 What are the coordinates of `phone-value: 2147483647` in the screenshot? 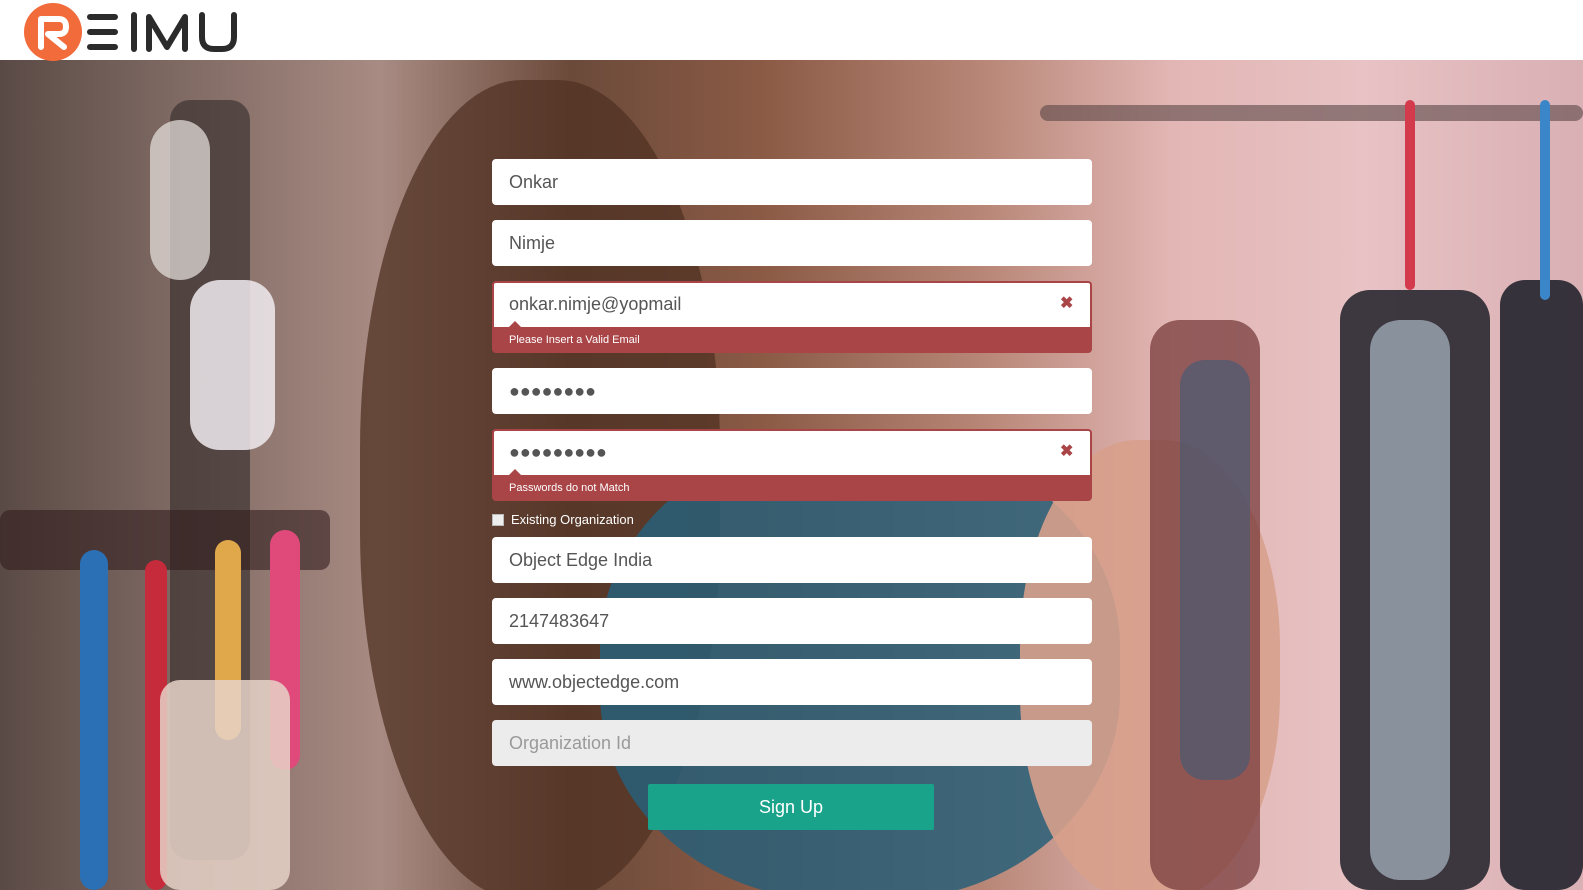 It's located at (559, 621).